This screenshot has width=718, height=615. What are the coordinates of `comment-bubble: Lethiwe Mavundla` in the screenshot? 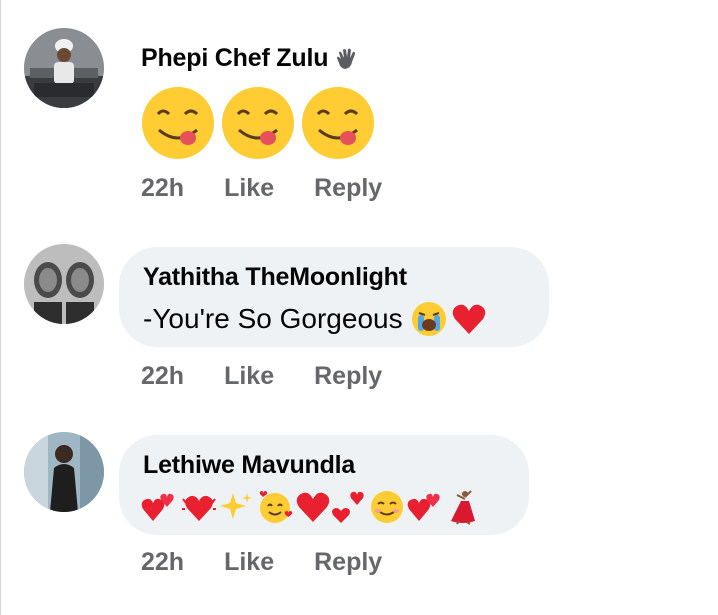 It's located at (324, 485).